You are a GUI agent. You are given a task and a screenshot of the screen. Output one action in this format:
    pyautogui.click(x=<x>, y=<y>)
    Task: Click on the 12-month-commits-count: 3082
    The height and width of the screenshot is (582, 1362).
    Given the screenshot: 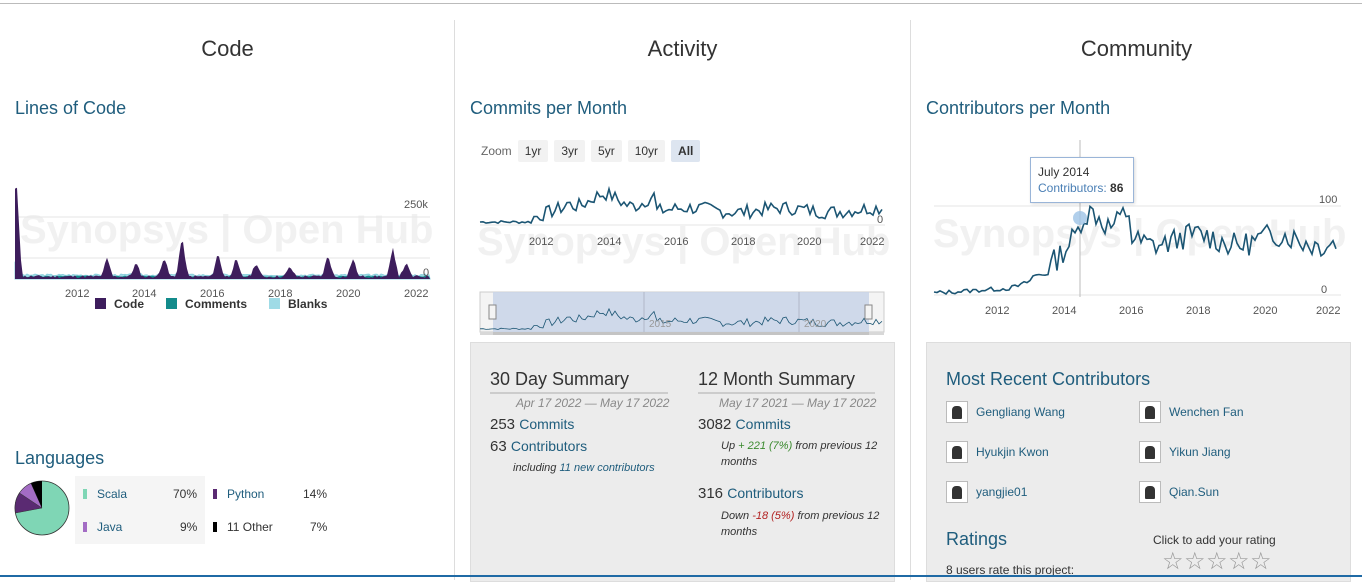 What is the action you would take?
    pyautogui.click(x=715, y=424)
    